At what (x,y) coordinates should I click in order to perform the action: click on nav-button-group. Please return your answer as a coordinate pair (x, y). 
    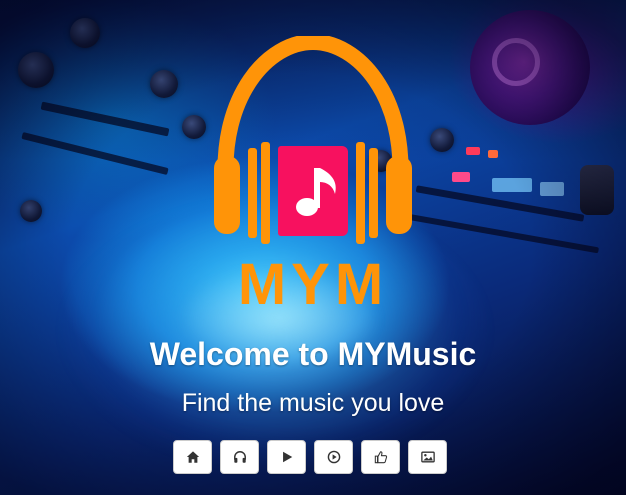
    Looking at the image, I should click on (310, 457).